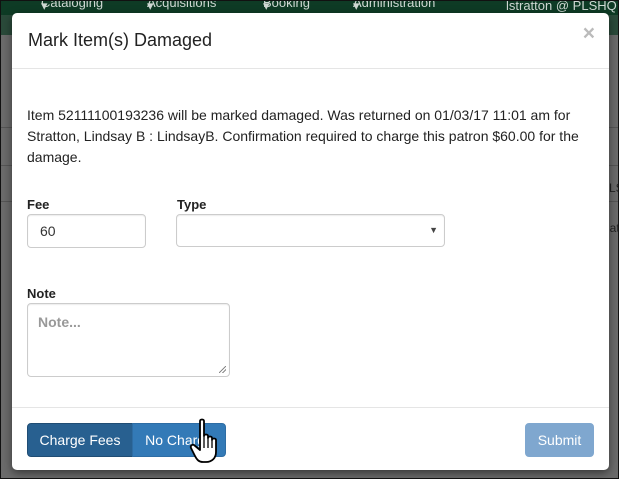  I want to click on resize-grip-icon, so click(222, 369).